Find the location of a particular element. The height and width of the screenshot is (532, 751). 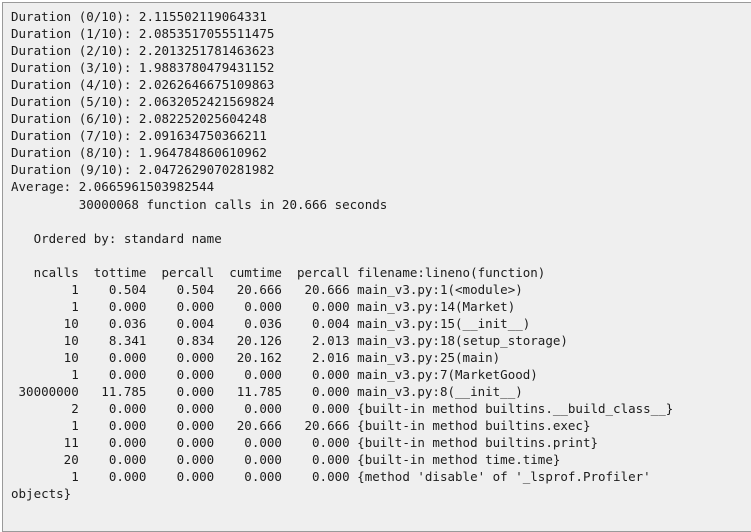

console-line: Duration (7/10): 2.091634750366211 is located at coordinates (139, 136).